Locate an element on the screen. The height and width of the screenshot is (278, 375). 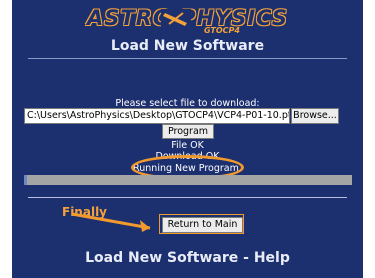
callout-arrow-icon is located at coordinates (111, 222).